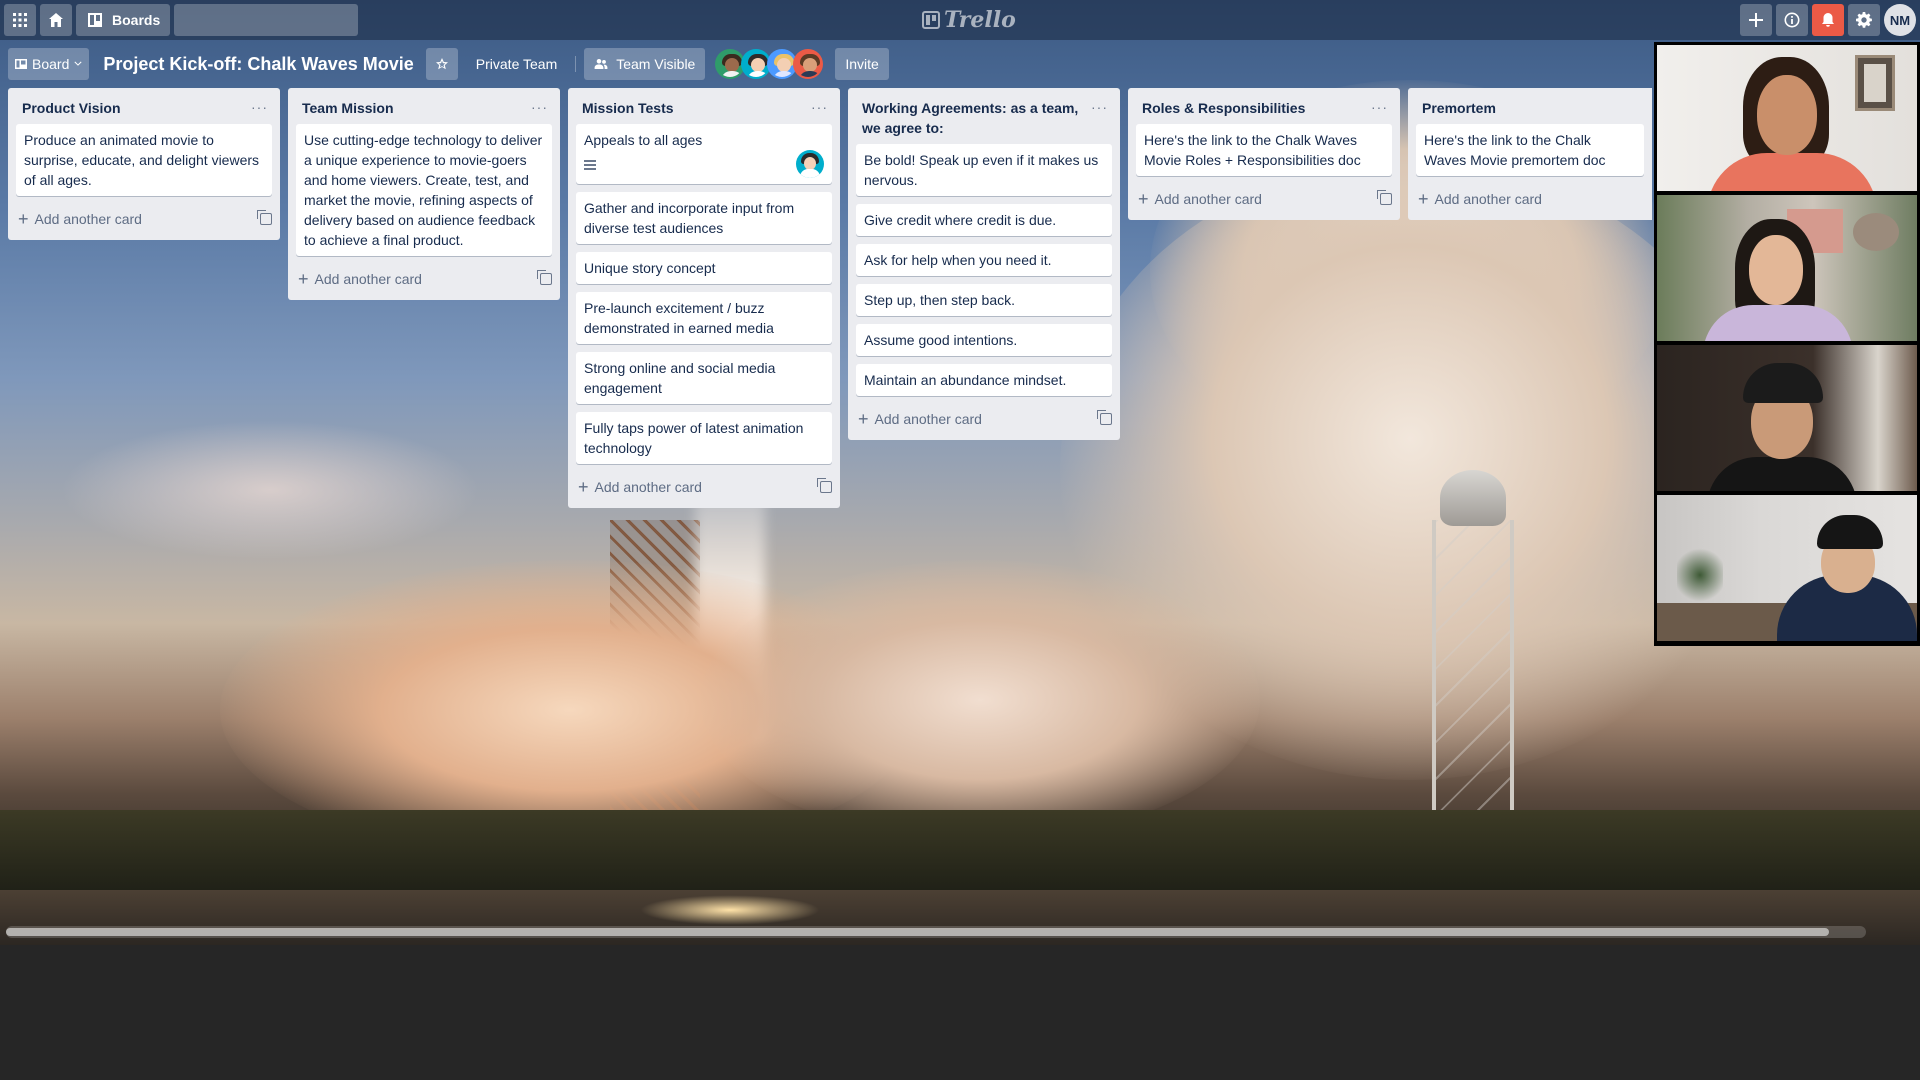  I want to click on trello-logo-text: Trello, so click(980, 20).